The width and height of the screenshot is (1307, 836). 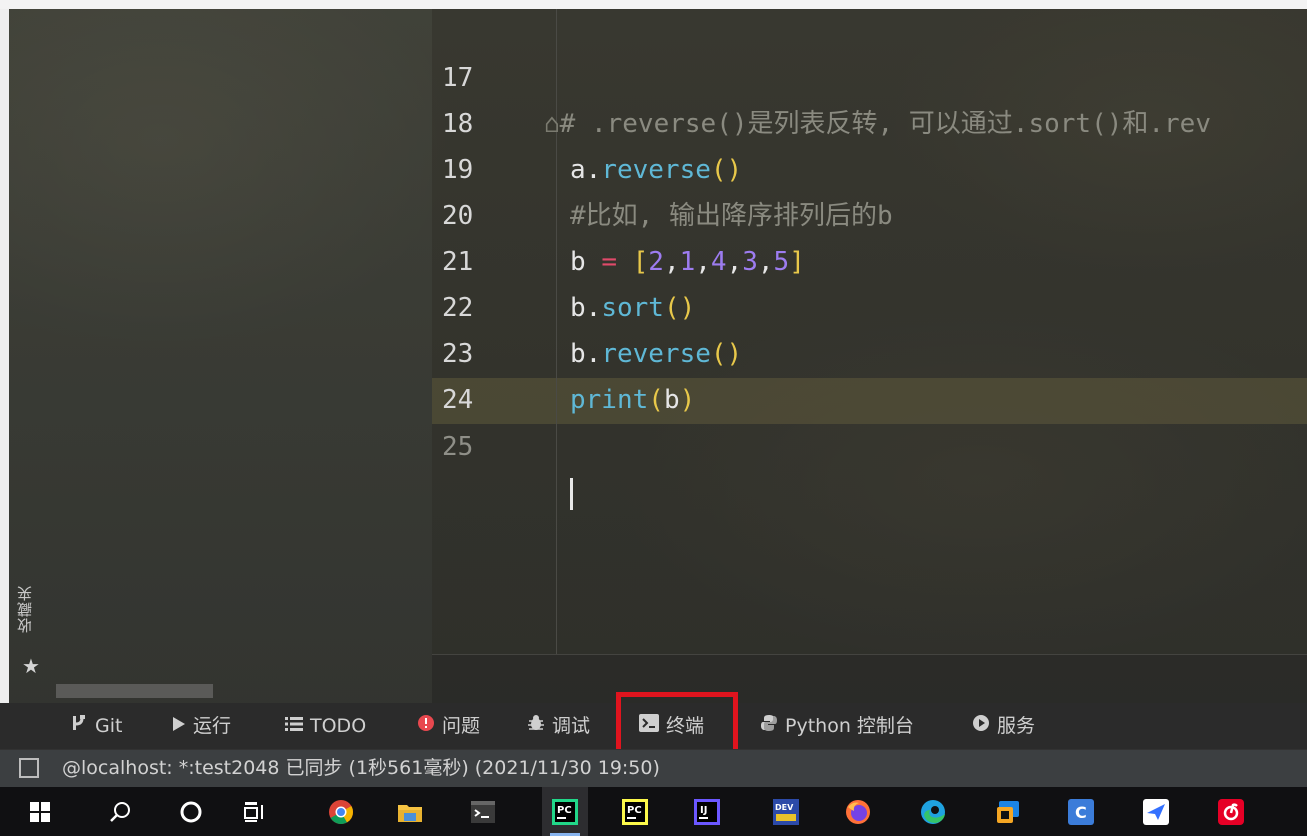 I want to click on todo-list-icon, so click(x=294, y=726).